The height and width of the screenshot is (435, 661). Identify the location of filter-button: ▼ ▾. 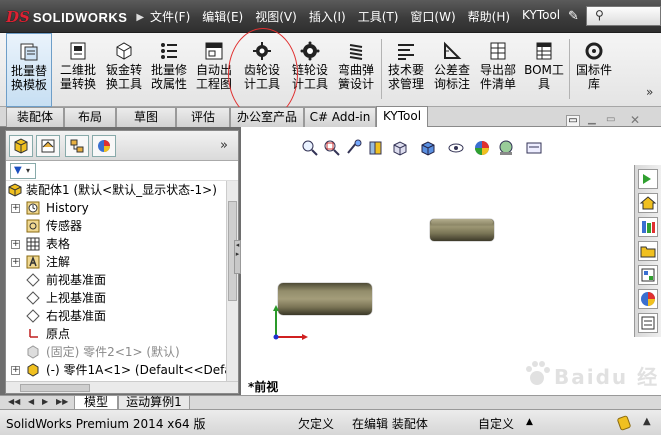
(23, 171).